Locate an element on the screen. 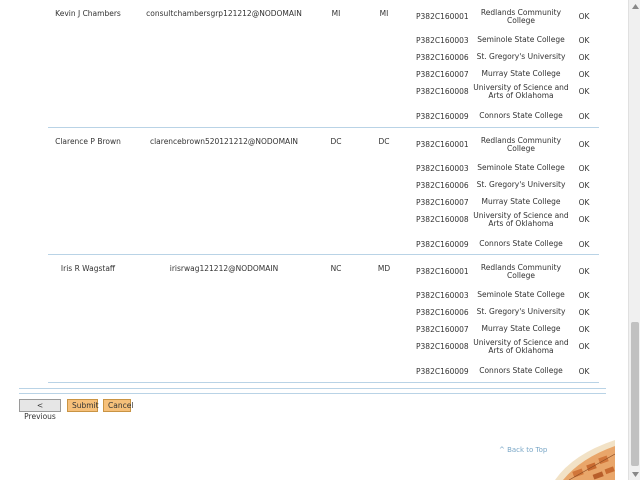  user-email: irisrwag121212@NODOMAIN is located at coordinates (224, 268).